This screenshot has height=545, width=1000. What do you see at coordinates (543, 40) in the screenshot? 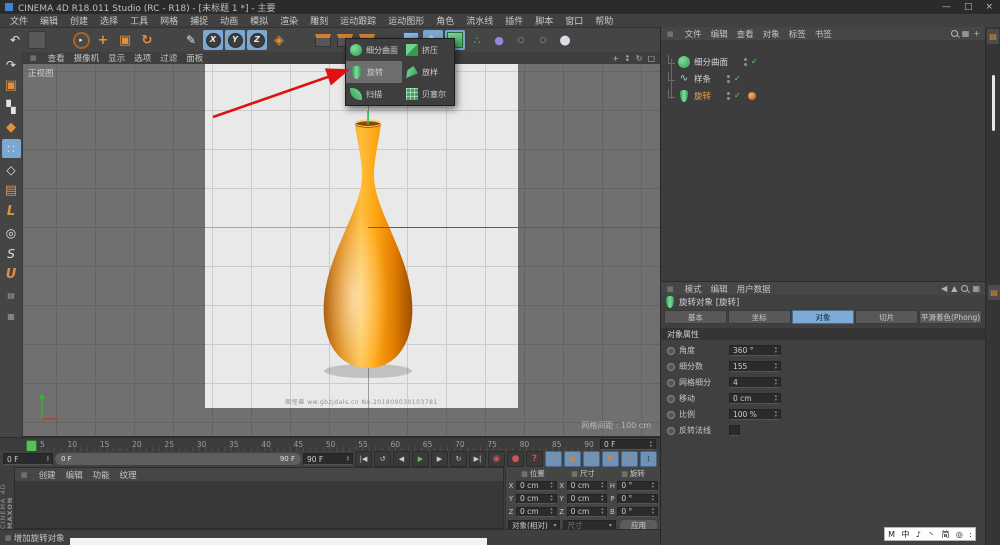
I see `scene-toggle-b: ○` at bounding box center [543, 40].